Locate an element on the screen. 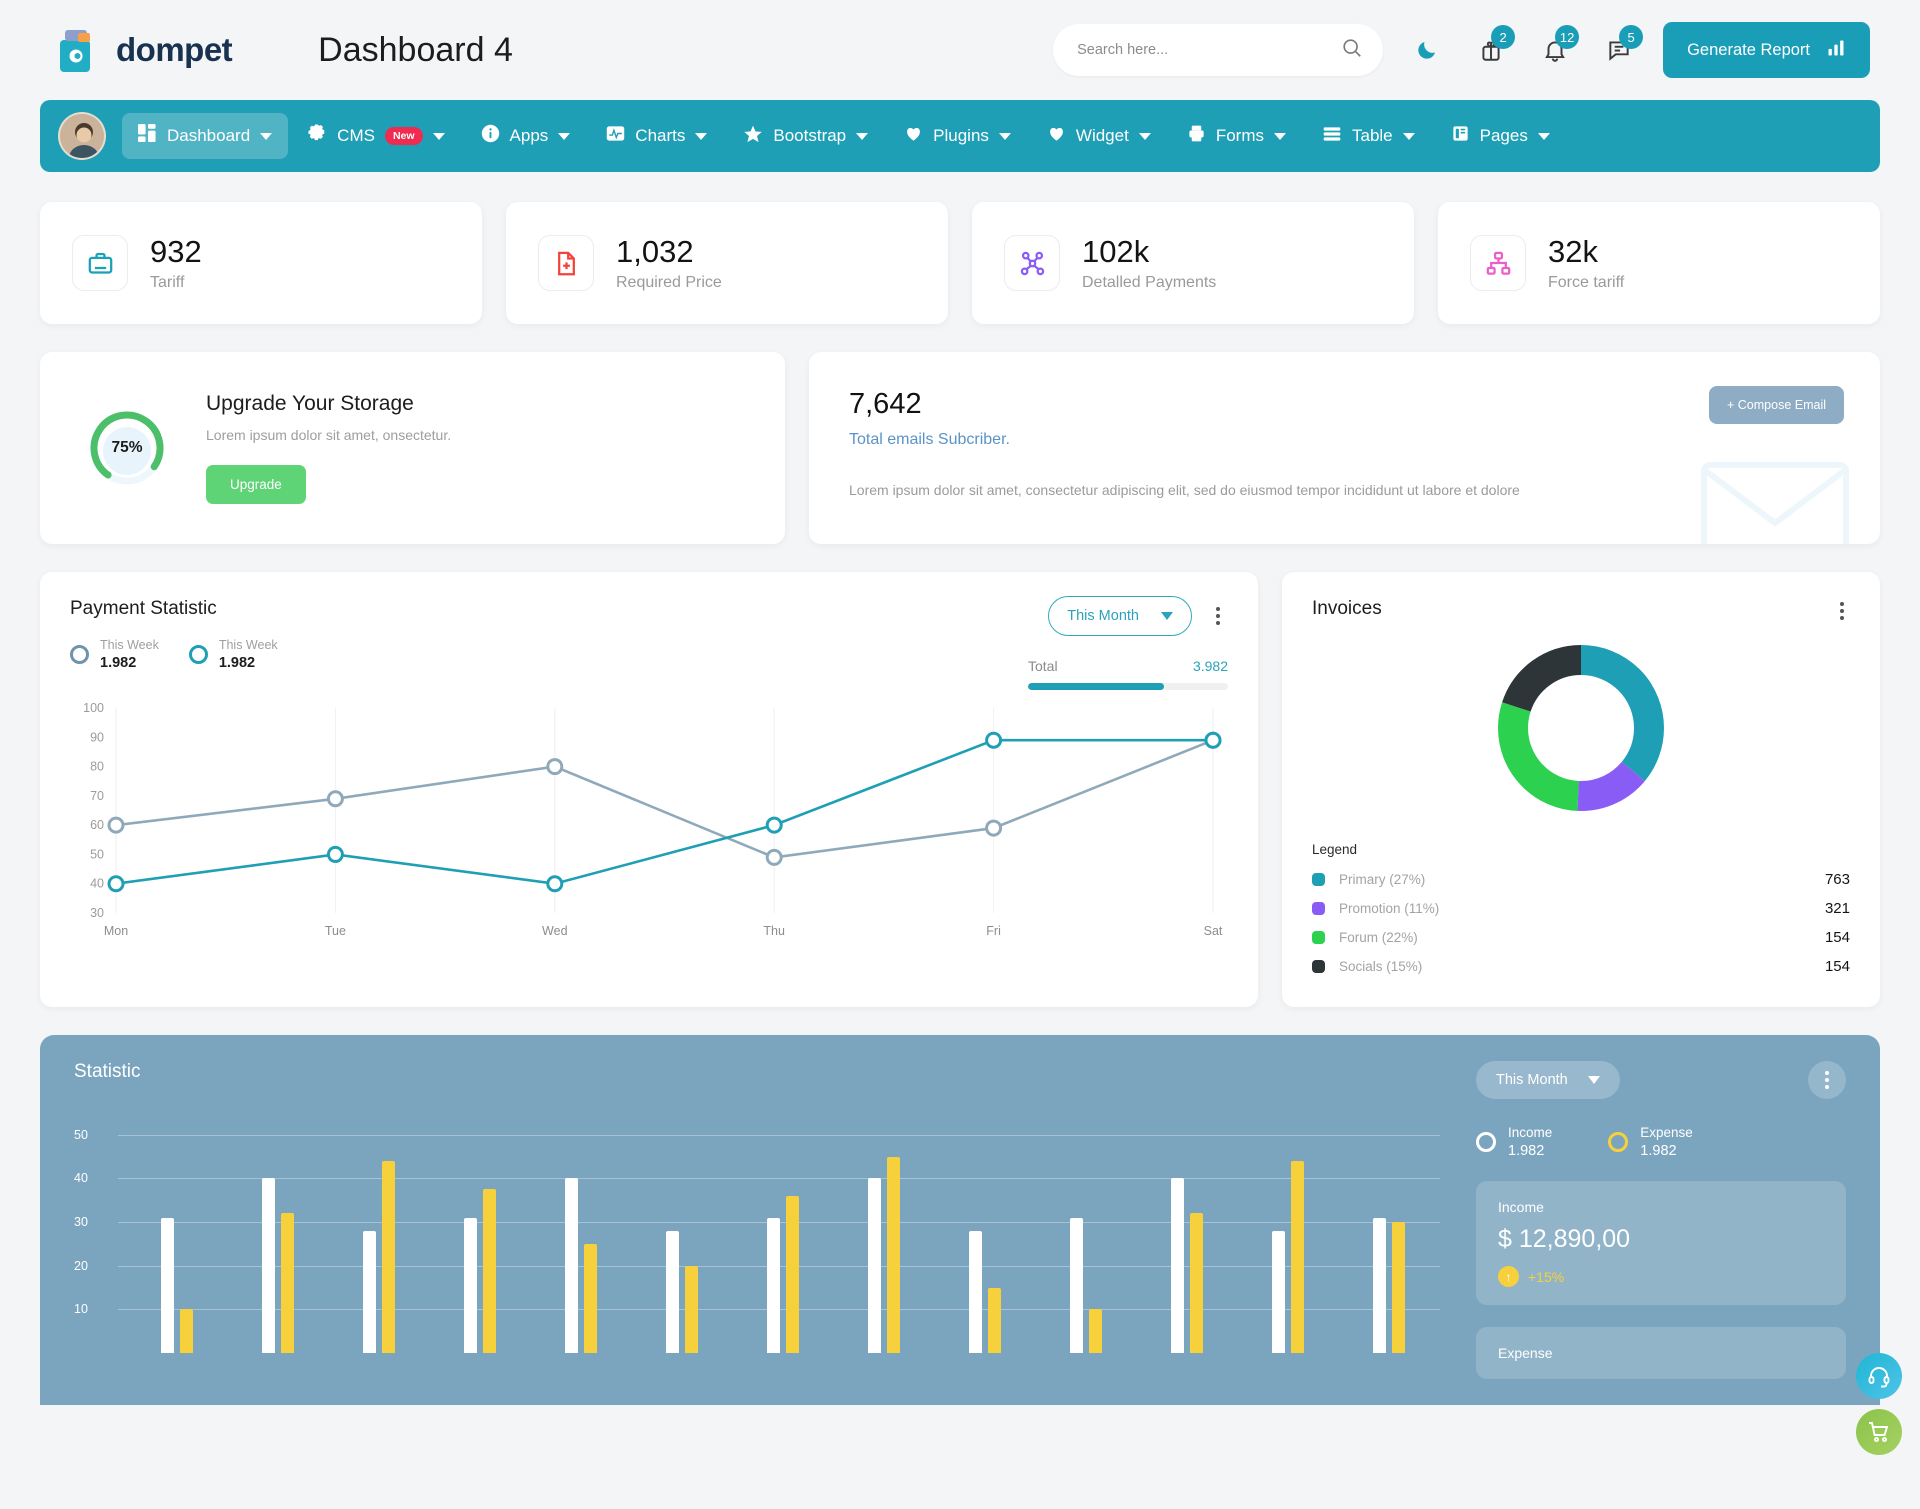 This screenshot has height=1509, width=1920. bell-icon: 12 is located at coordinates (1557, 47).